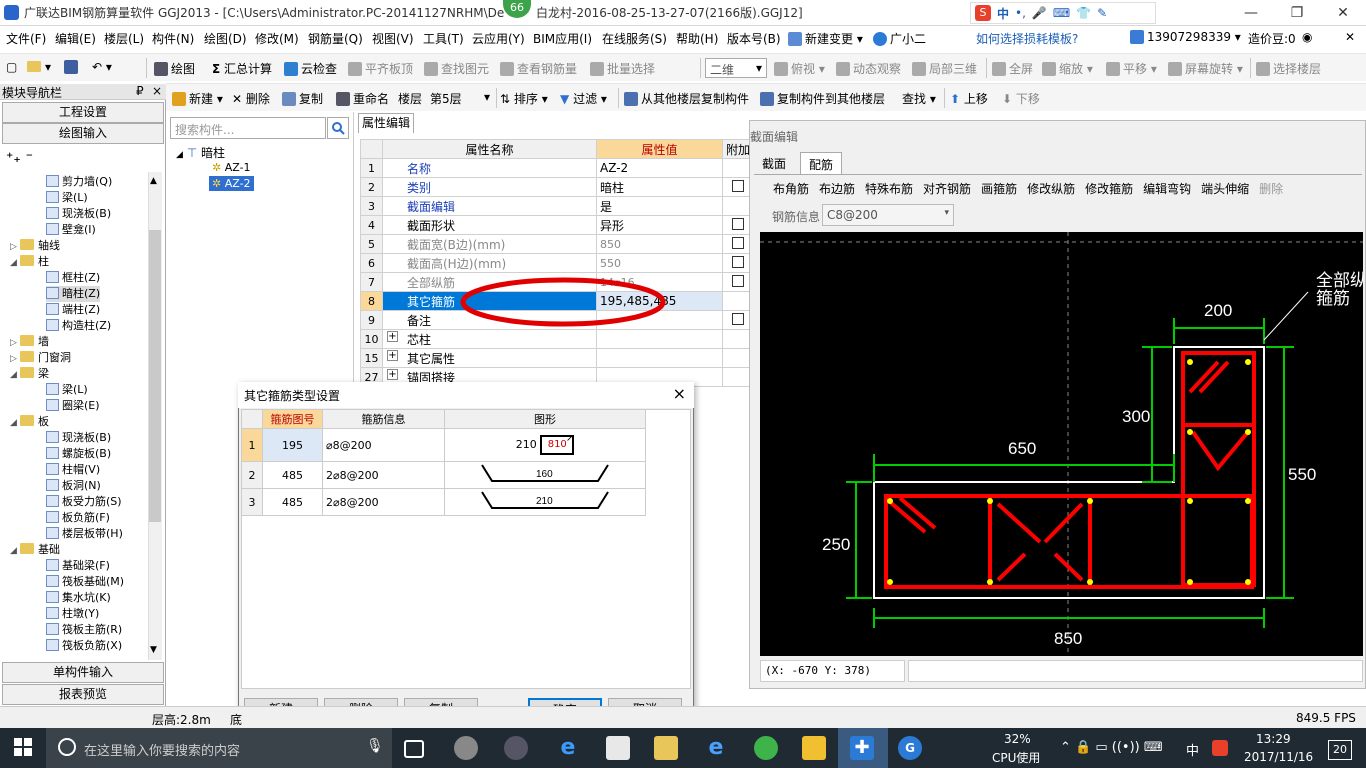 This screenshot has height=768, width=1366. What do you see at coordinates (39, 67) in the screenshot?
I see `open-folder-icon: ▾` at bounding box center [39, 67].